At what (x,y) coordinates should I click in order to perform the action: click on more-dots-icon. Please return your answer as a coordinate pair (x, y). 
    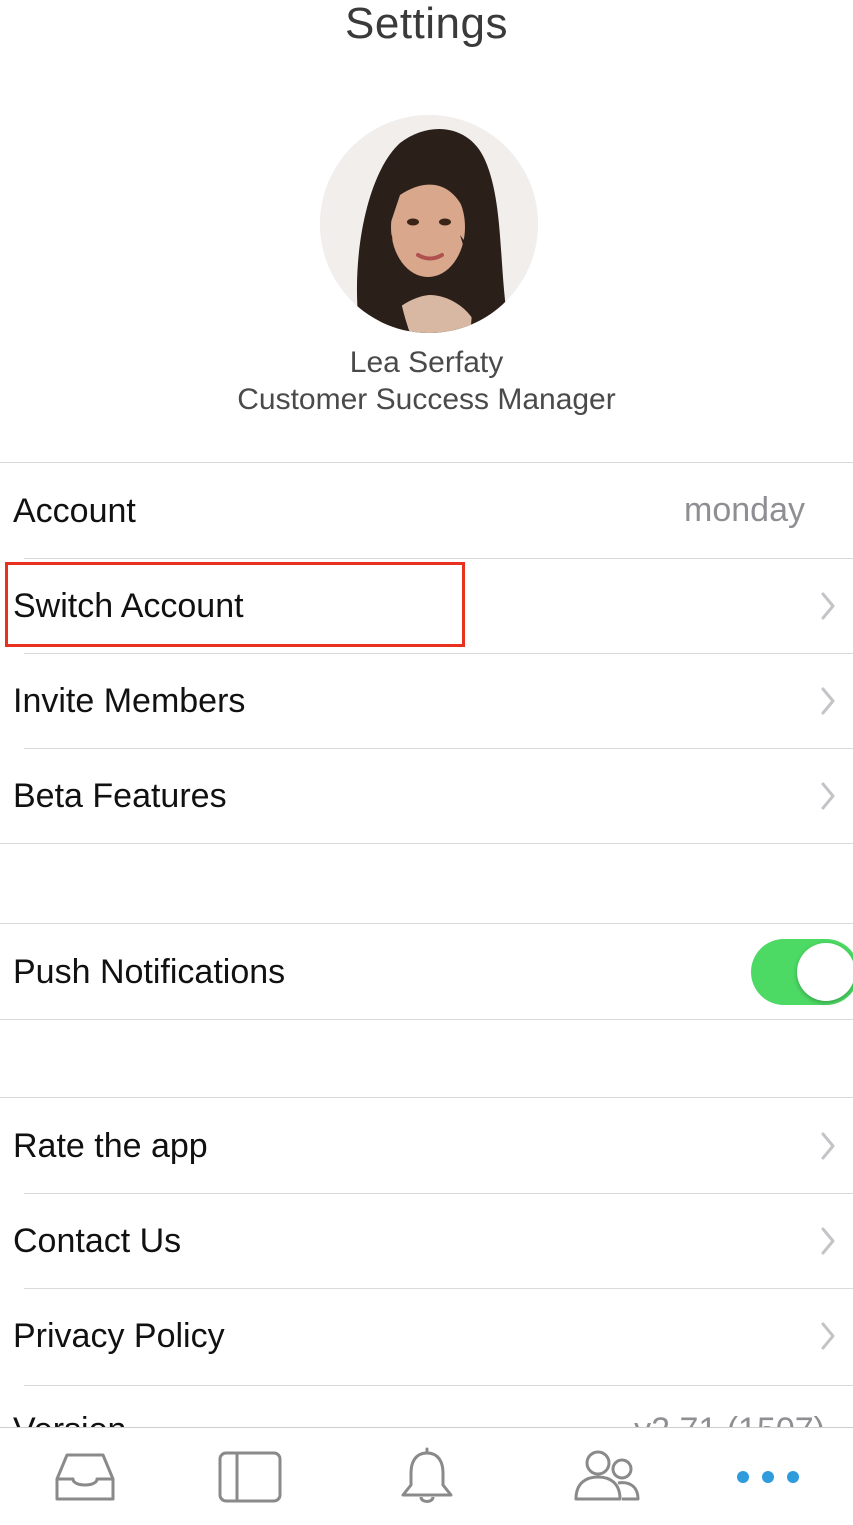
    Looking at the image, I should click on (768, 1477).